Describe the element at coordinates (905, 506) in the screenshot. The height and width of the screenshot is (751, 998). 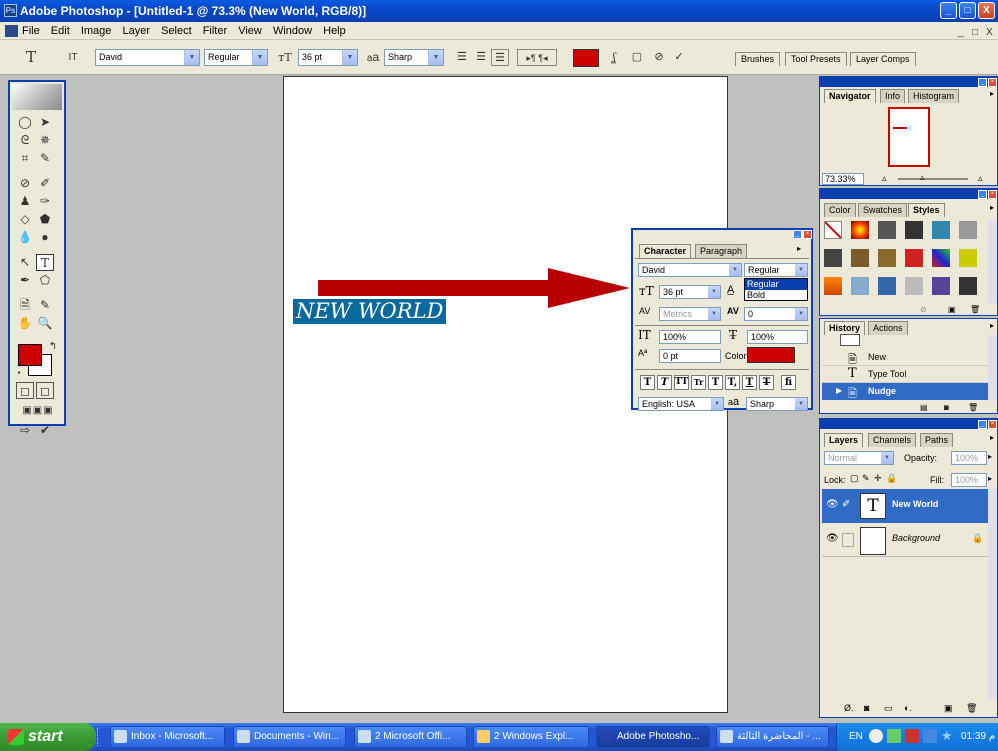
I see `layer-row-new-world: 👁 ✐ T New World` at that location.